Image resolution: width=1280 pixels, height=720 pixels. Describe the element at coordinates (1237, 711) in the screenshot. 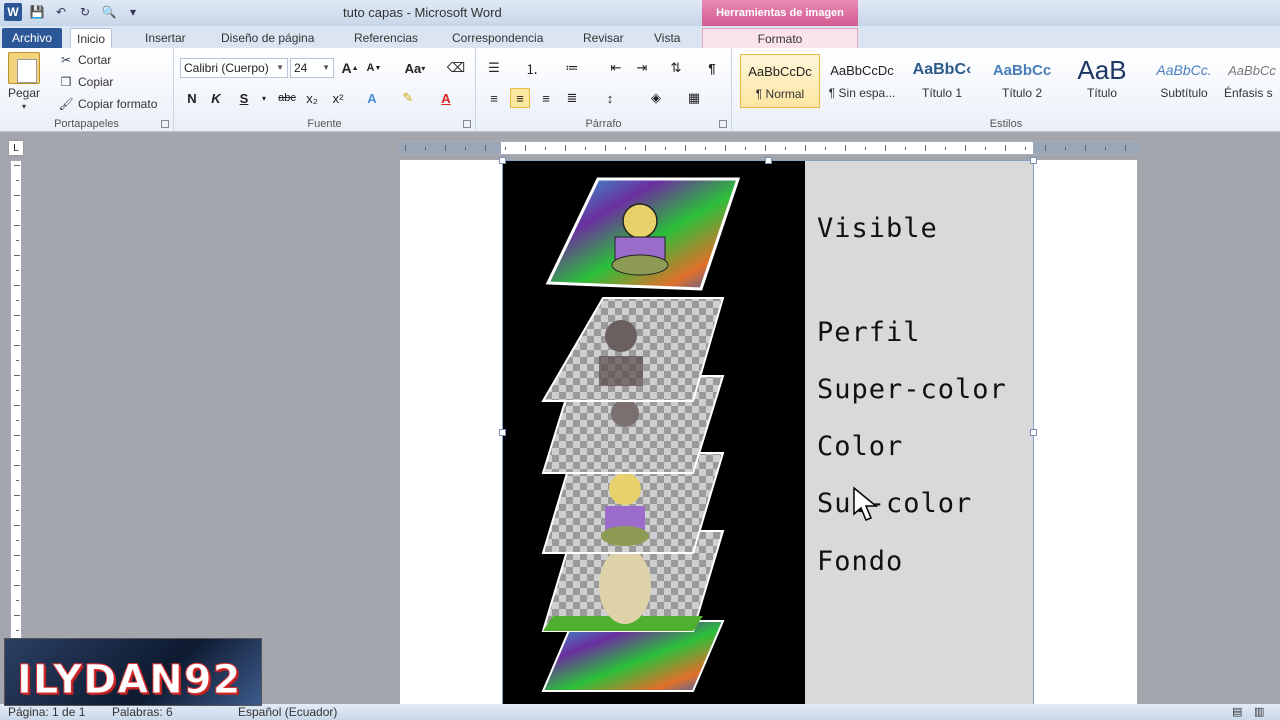

I see `print-layout-view-icon: ▤` at that location.